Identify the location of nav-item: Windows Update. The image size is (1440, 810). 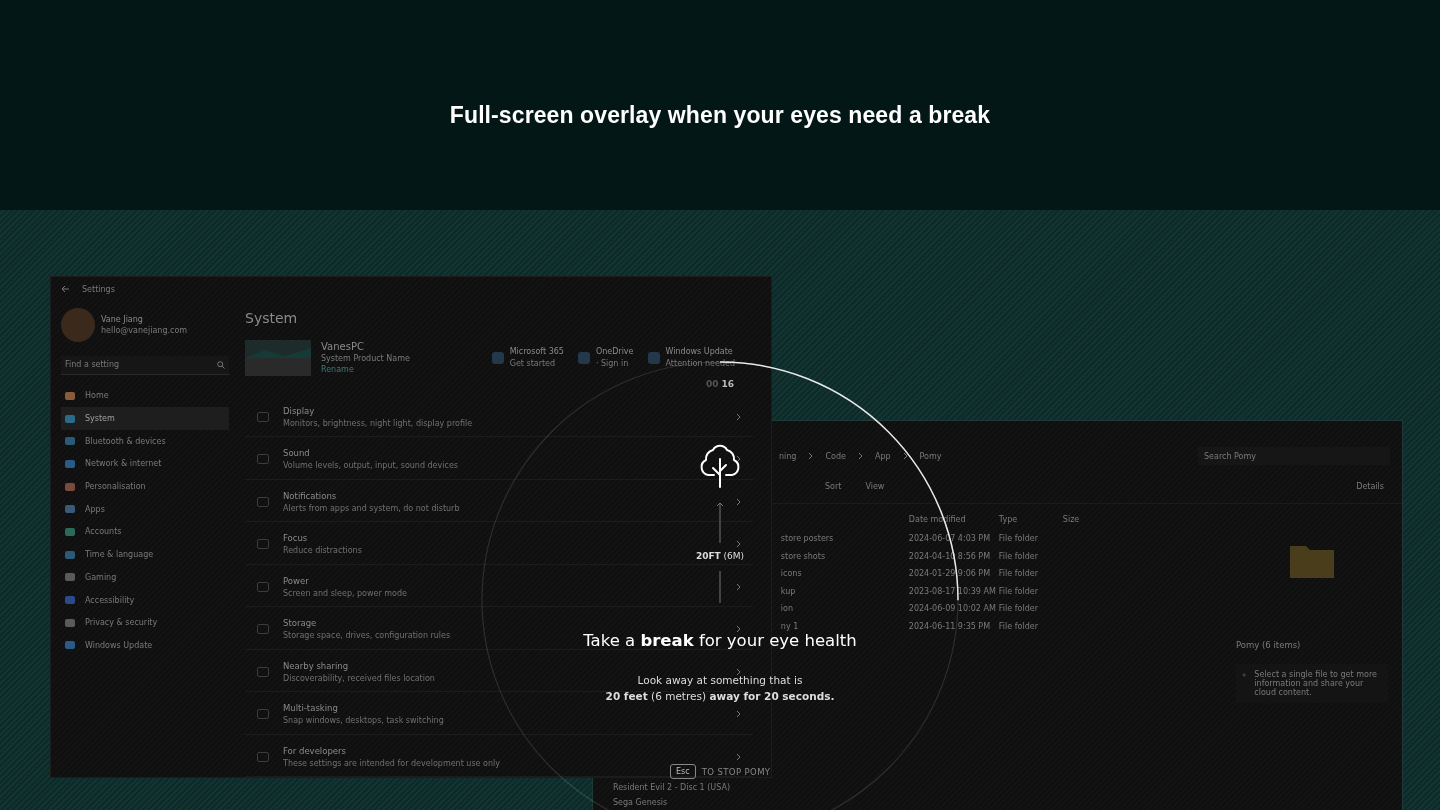
(145, 645).